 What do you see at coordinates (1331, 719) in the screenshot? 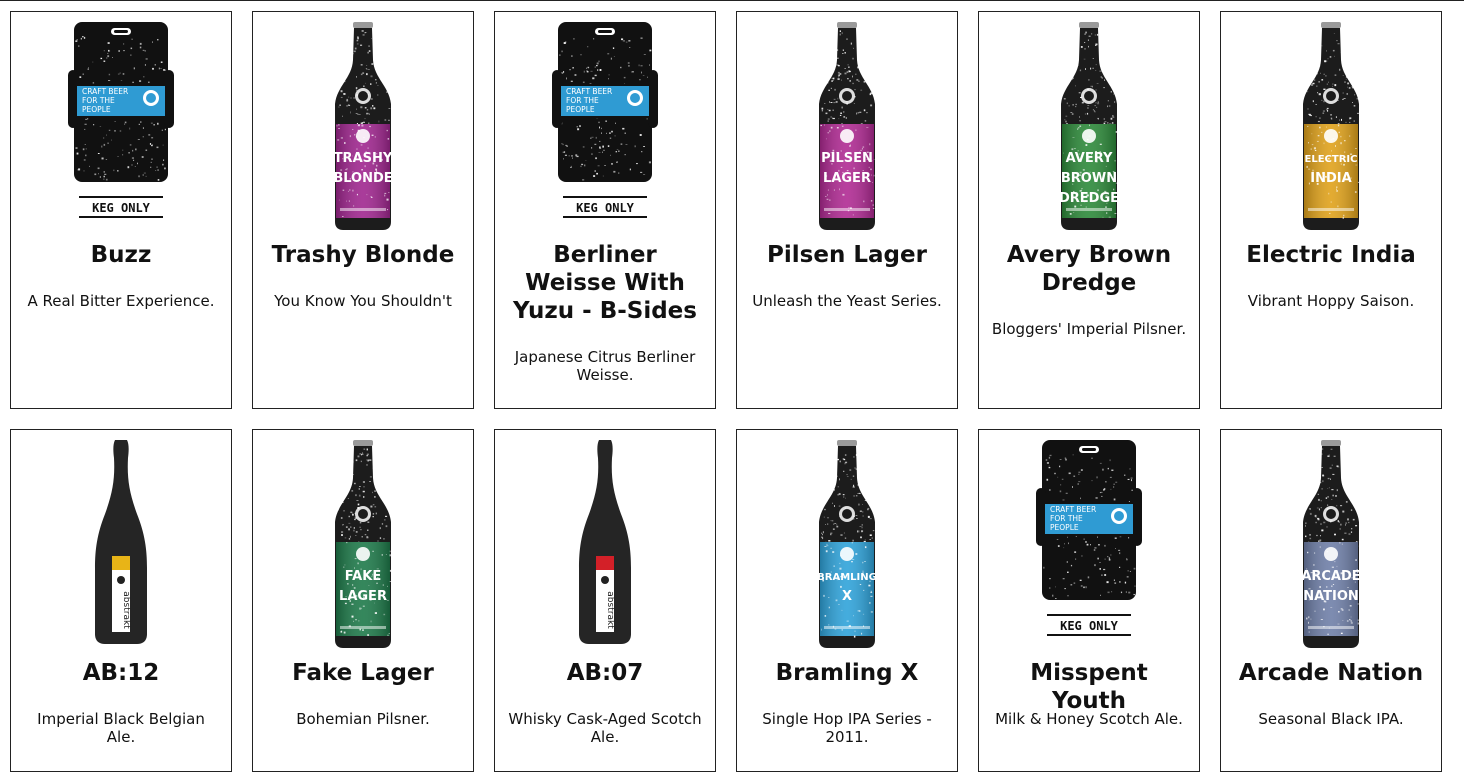
I see `beer-tagline: Seasonal Black IPA.` at bounding box center [1331, 719].